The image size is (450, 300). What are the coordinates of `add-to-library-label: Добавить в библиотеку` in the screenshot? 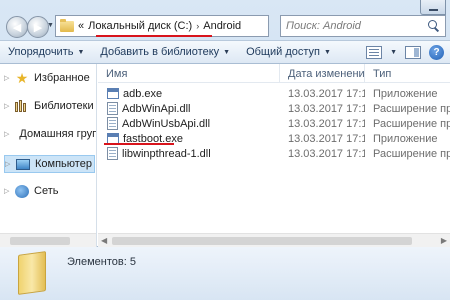 It's located at (160, 52).